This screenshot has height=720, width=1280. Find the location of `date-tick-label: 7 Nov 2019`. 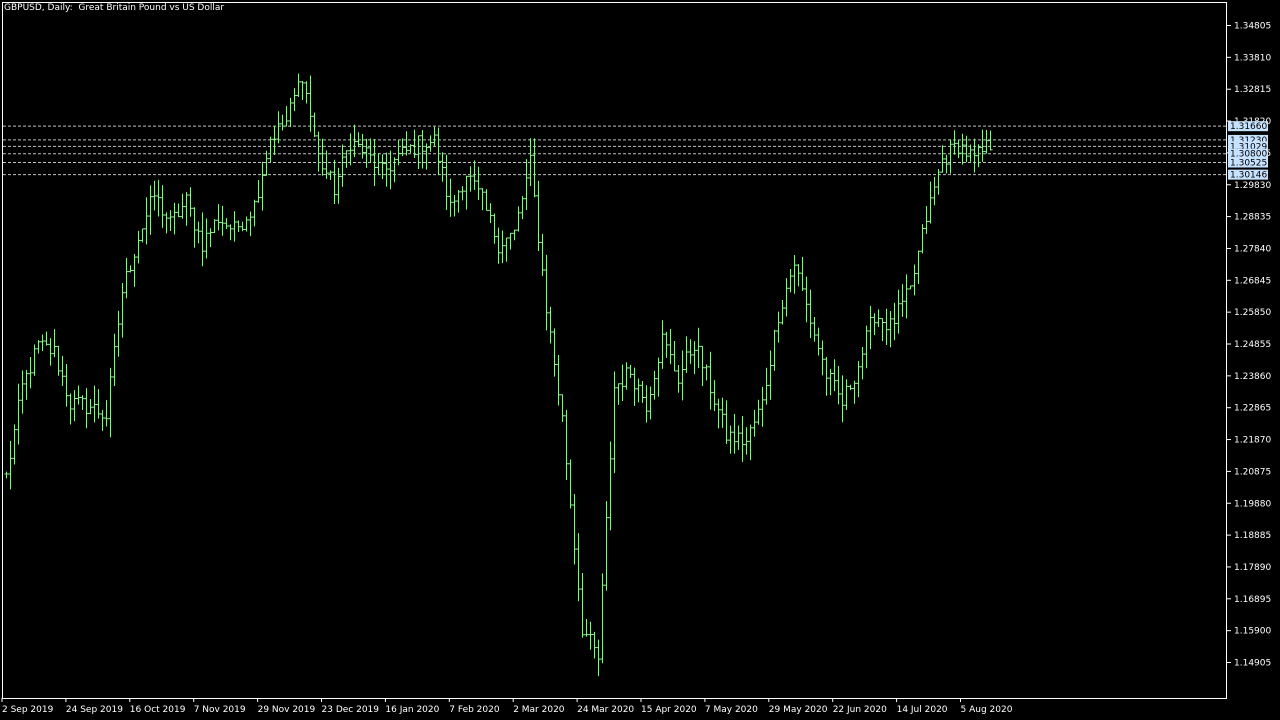

date-tick-label: 7 Nov 2019 is located at coordinates (220, 710).